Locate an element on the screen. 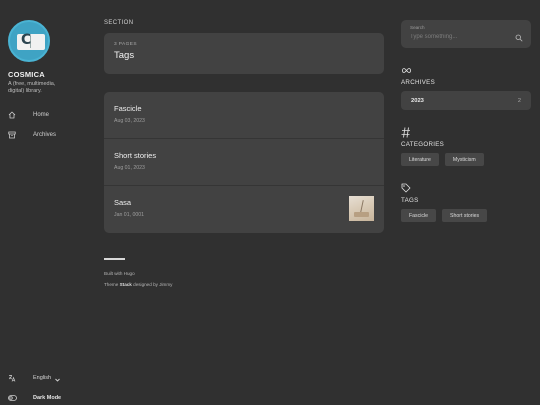 The height and width of the screenshot is (405, 540). article-date: Aug 03, 2023 is located at coordinates (129, 121).